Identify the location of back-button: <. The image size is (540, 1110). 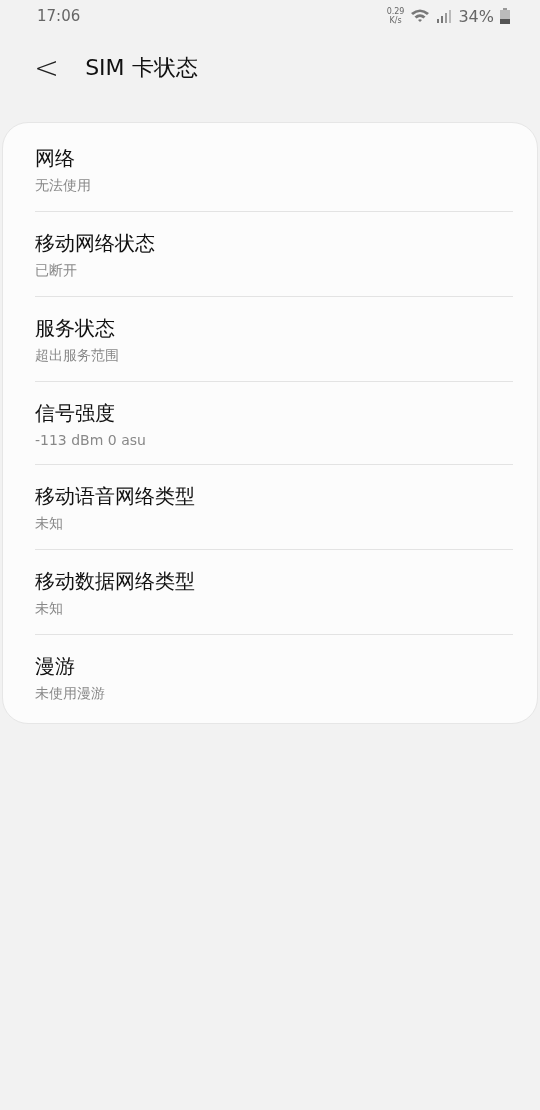
(47, 68).